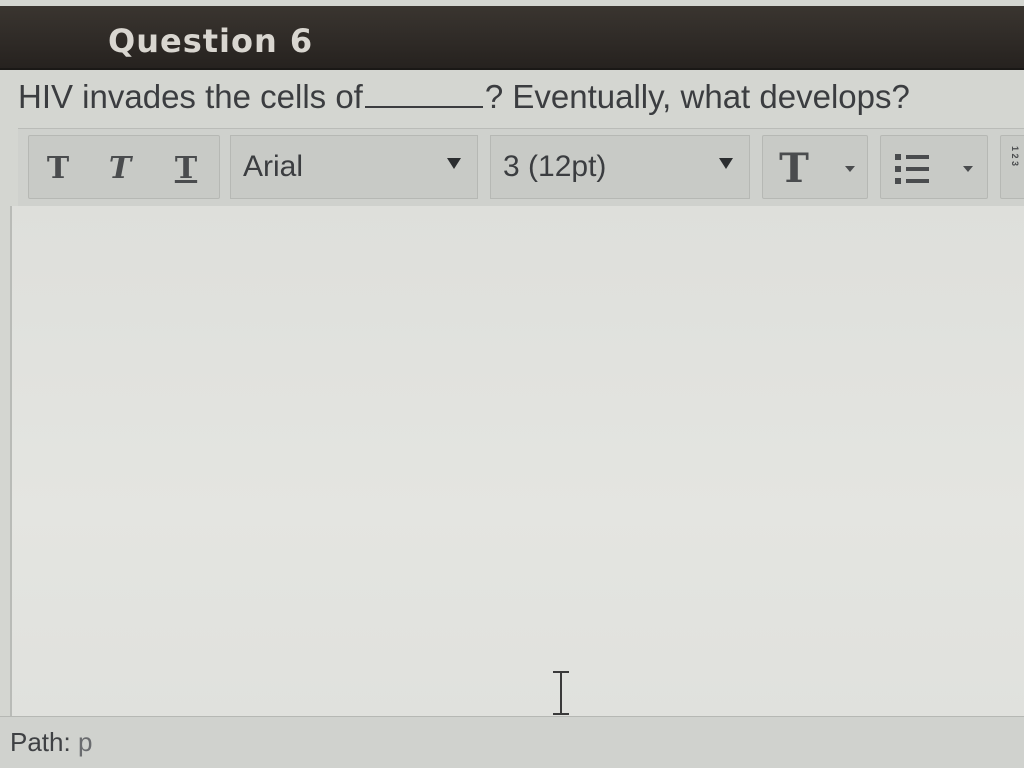 This screenshot has width=1024, height=768. Describe the element at coordinates (726, 163) in the screenshot. I see `font-size-arrow-icon` at that location.